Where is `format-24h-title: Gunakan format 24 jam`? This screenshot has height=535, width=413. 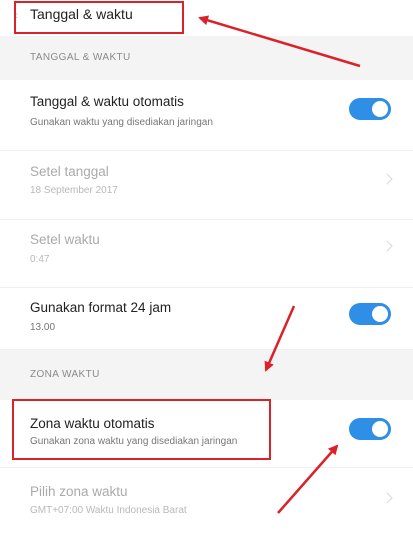
format-24h-title: Gunakan format 24 jam is located at coordinates (101, 307).